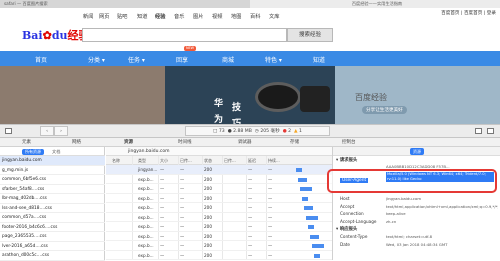  I want to click on resource-list-item: arathon_d00c5c….css, so click(52, 256).